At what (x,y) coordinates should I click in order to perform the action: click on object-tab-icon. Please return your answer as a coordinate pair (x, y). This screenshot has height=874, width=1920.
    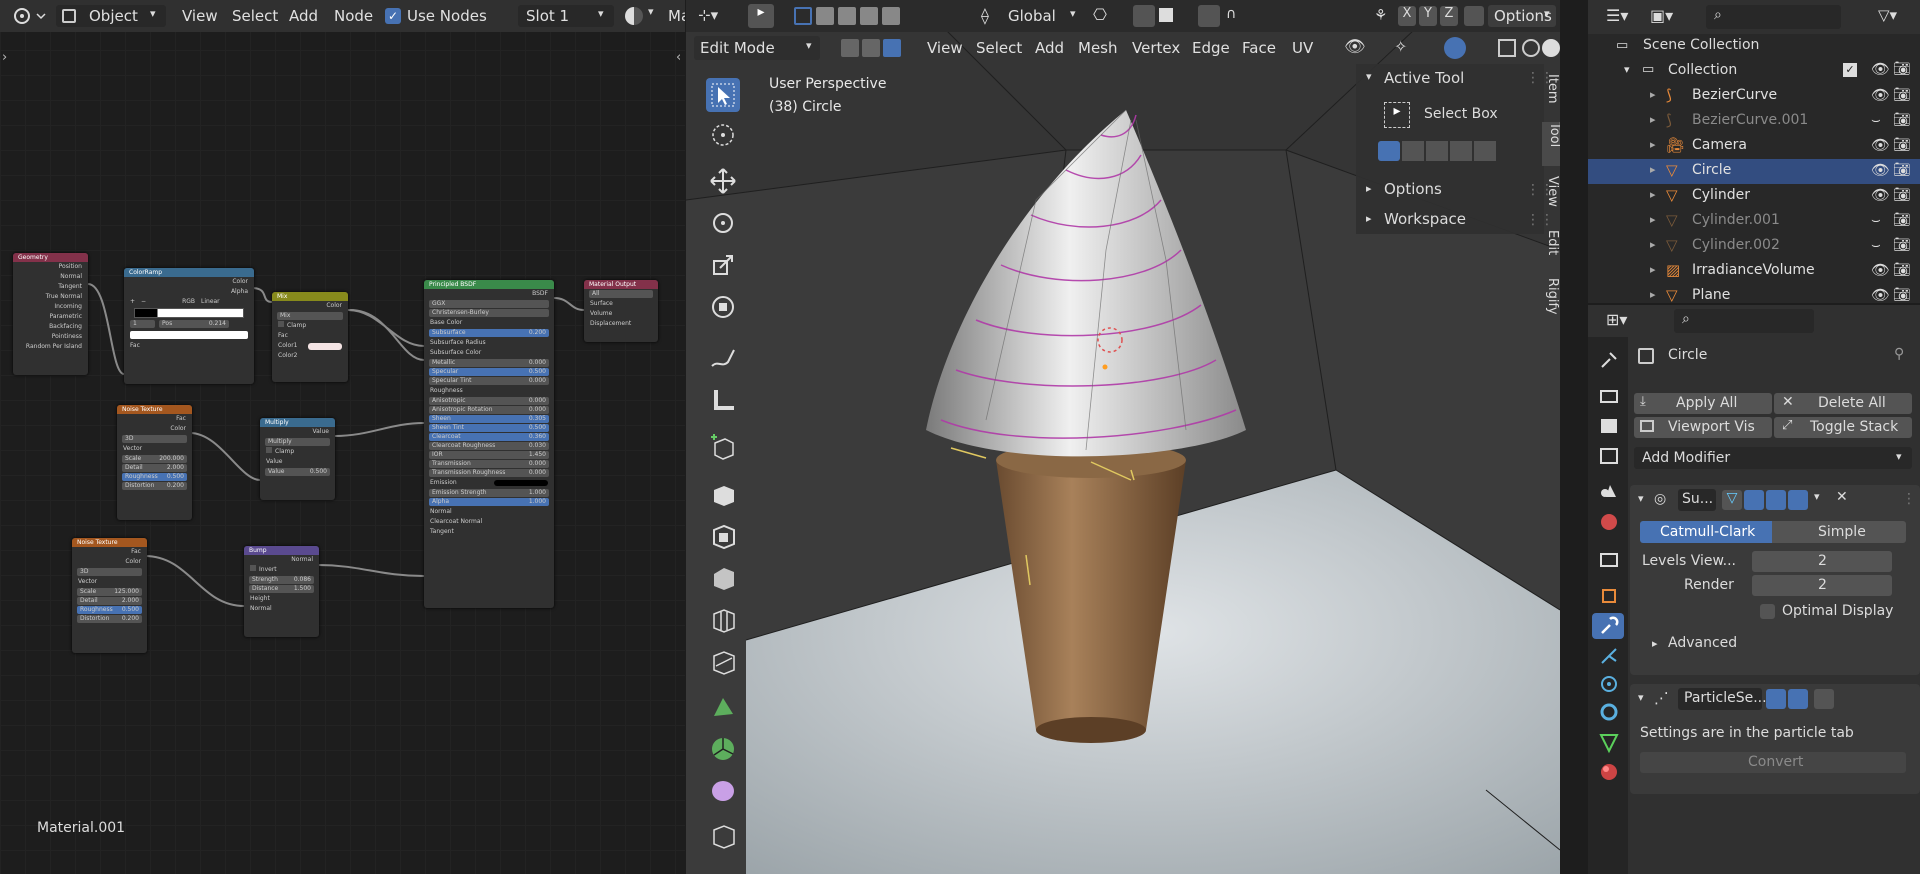
    Looking at the image, I should click on (1609, 596).